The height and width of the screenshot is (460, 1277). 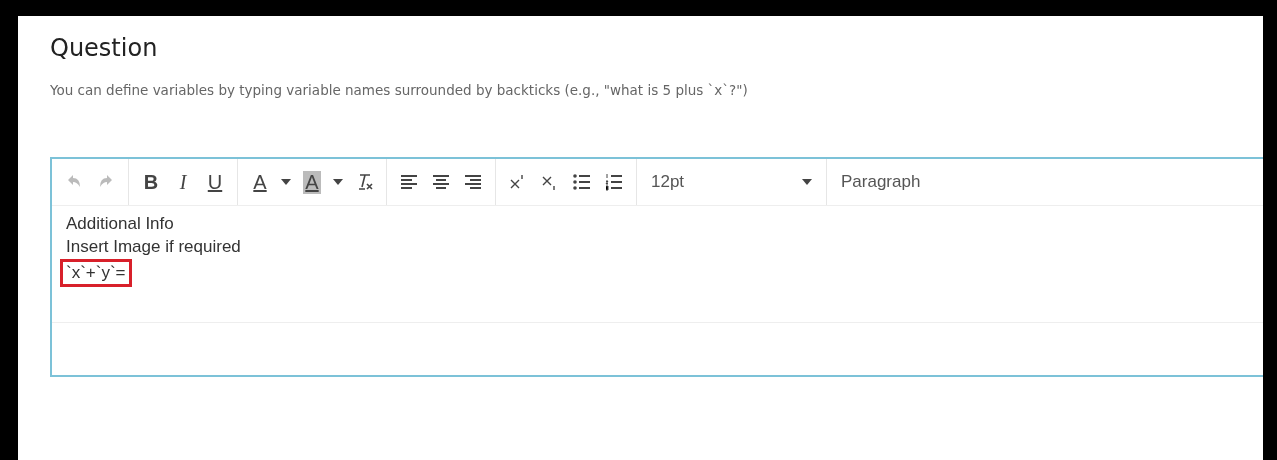 I want to click on editor-text: Additional Info, so click(x=120, y=224).